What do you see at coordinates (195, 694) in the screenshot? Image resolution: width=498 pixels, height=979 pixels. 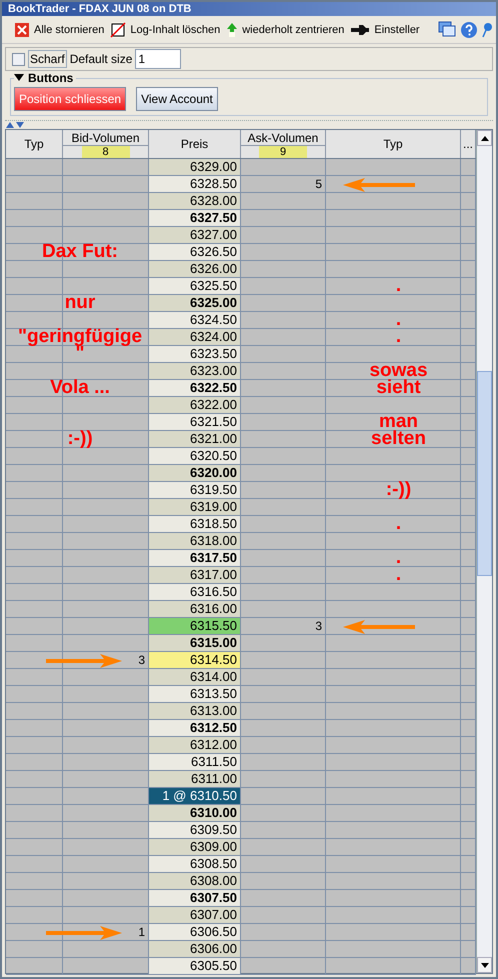 I see `price-cell: 6313.50` at bounding box center [195, 694].